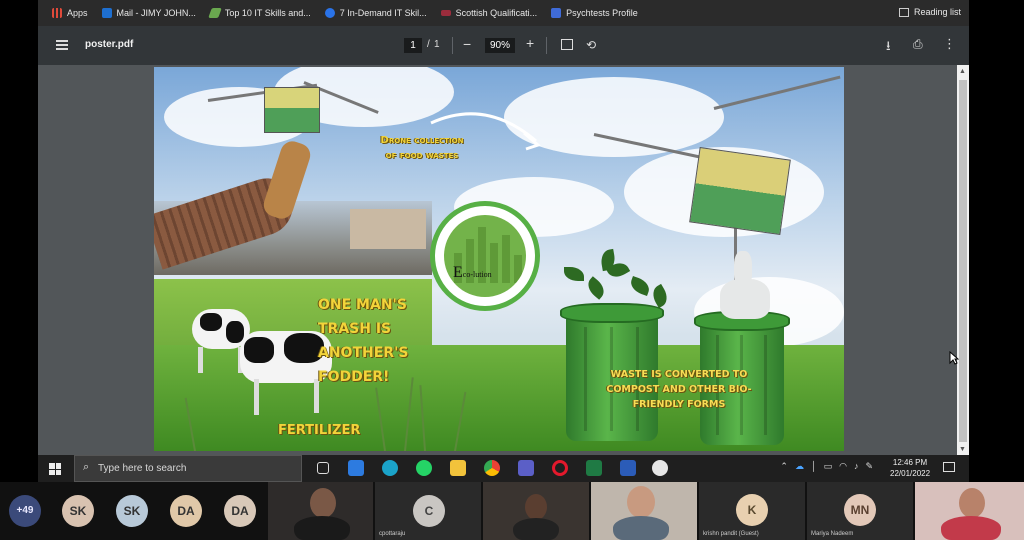 The height and width of the screenshot is (540, 1024). I want to click on opera-icon, so click(560, 468).